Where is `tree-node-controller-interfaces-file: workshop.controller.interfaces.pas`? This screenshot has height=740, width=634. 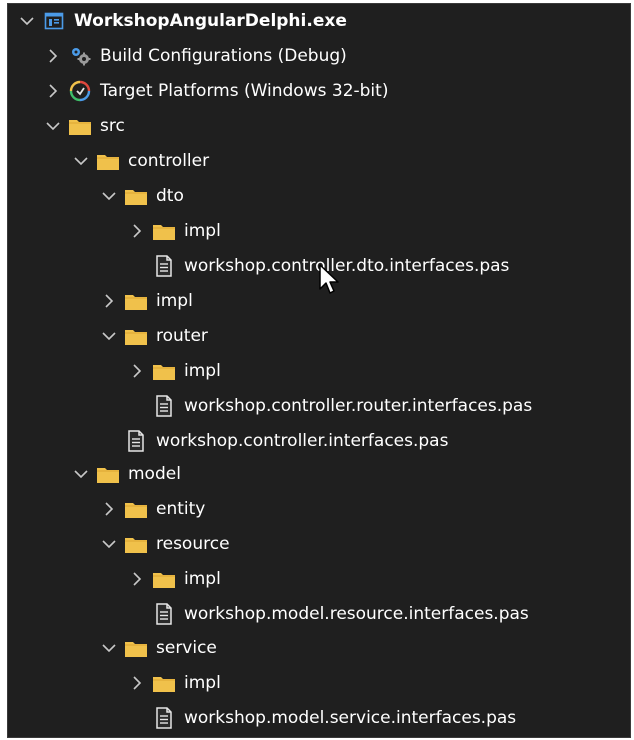 tree-node-controller-interfaces-file: workshop.controller.interfaces.pas is located at coordinates (319, 441).